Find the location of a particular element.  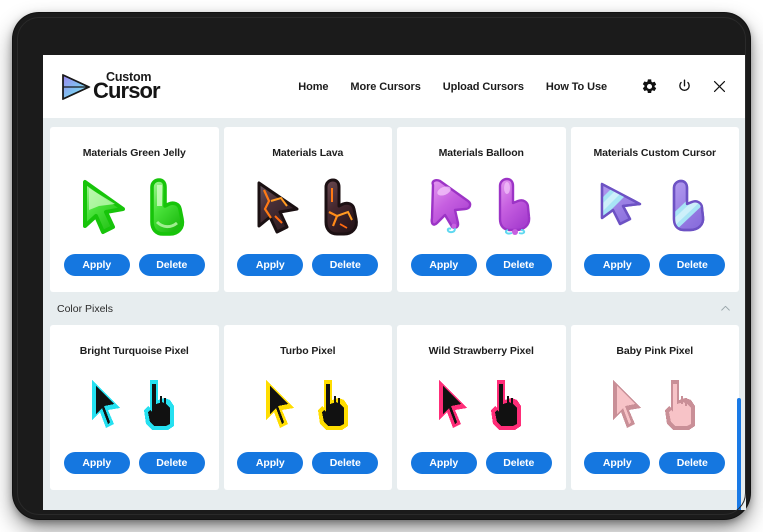

card-title: Materials Custom Cursor is located at coordinates (655, 153).